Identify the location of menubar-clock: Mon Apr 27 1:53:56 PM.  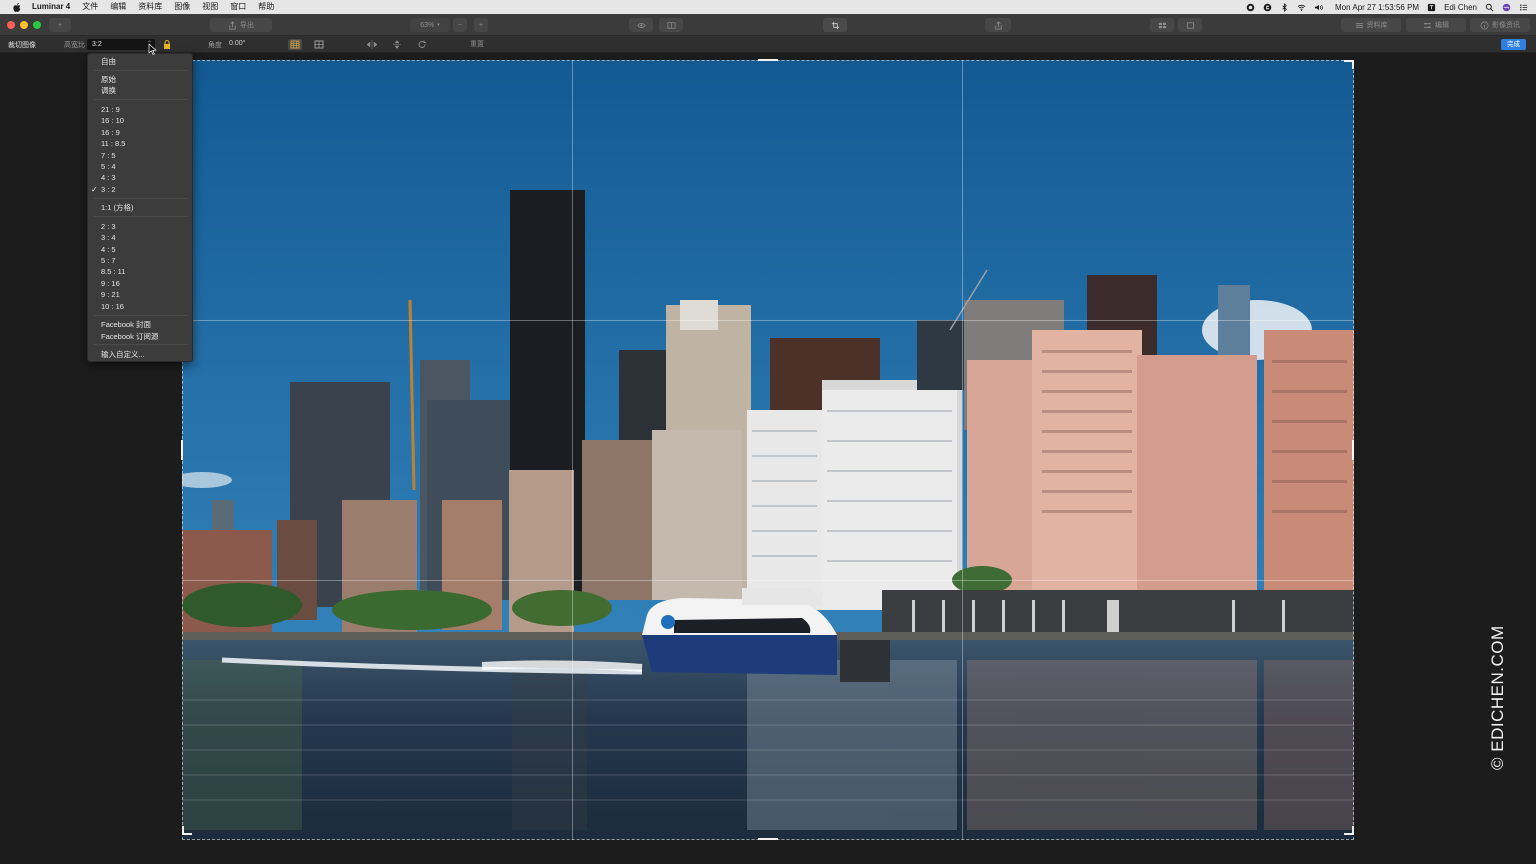
(1377, 7).